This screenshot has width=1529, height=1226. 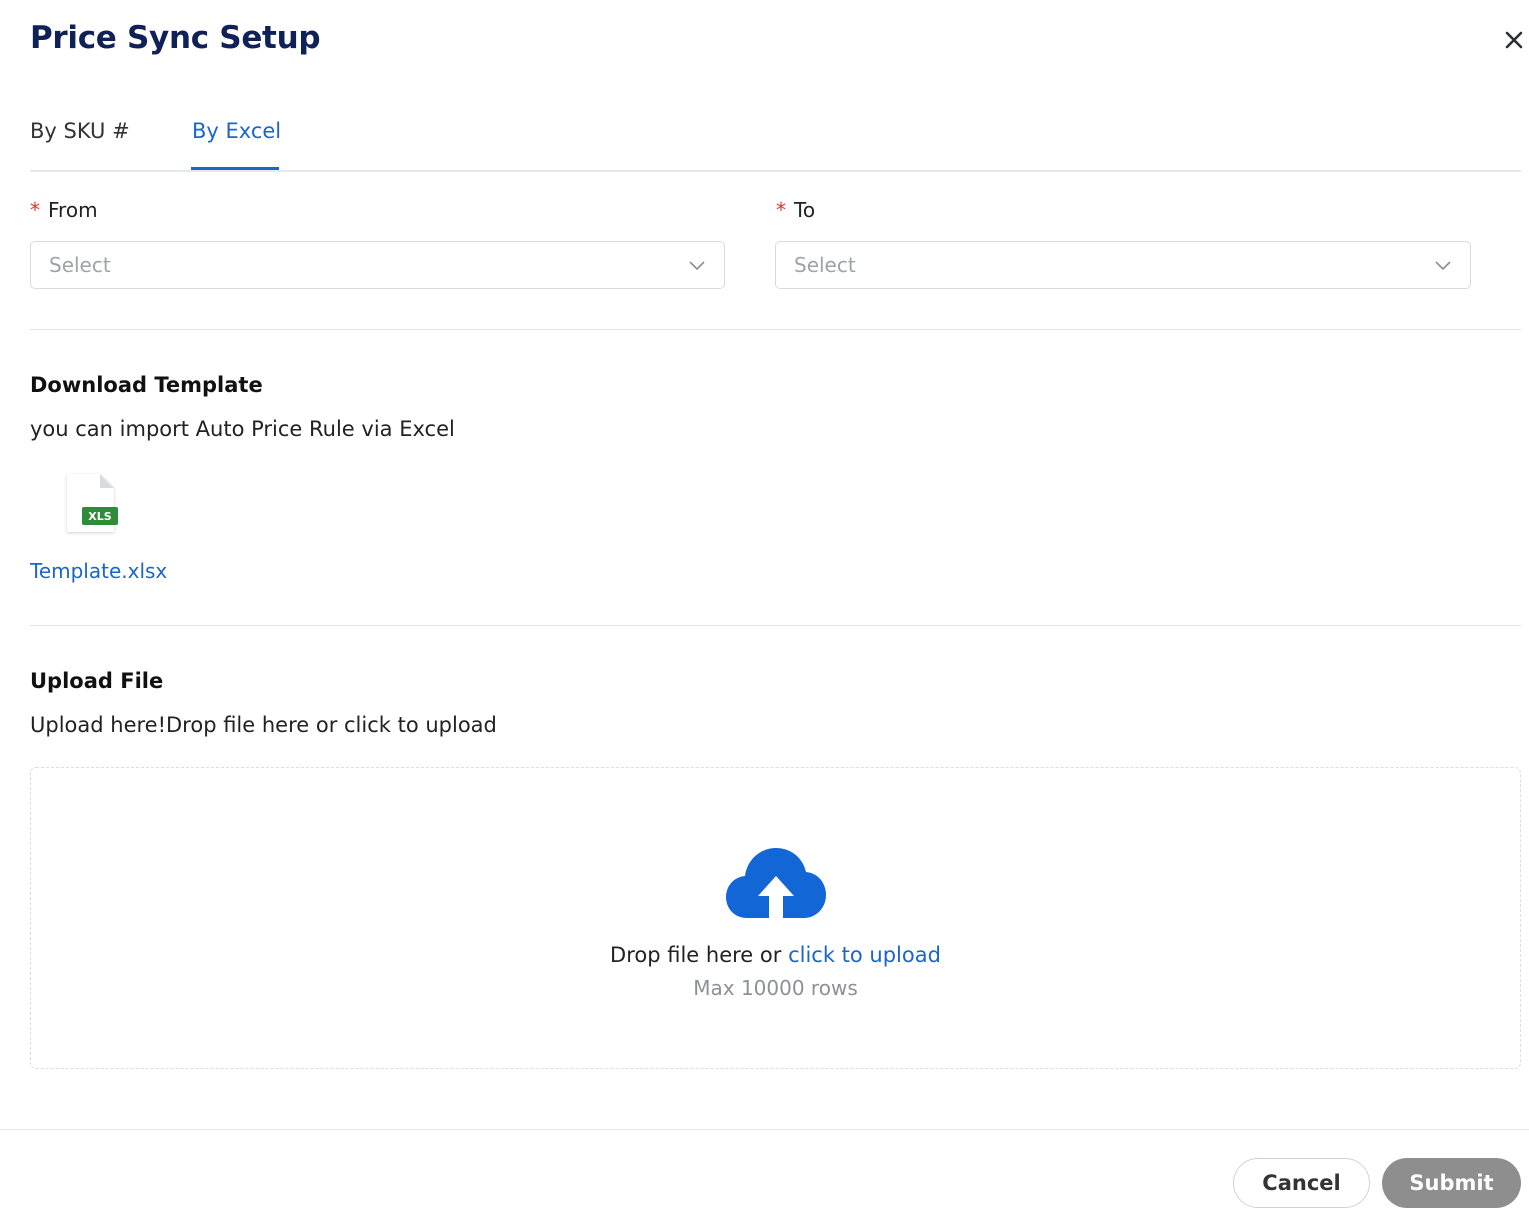 I want to click on from-select: Select, so click(x=377, y=265).